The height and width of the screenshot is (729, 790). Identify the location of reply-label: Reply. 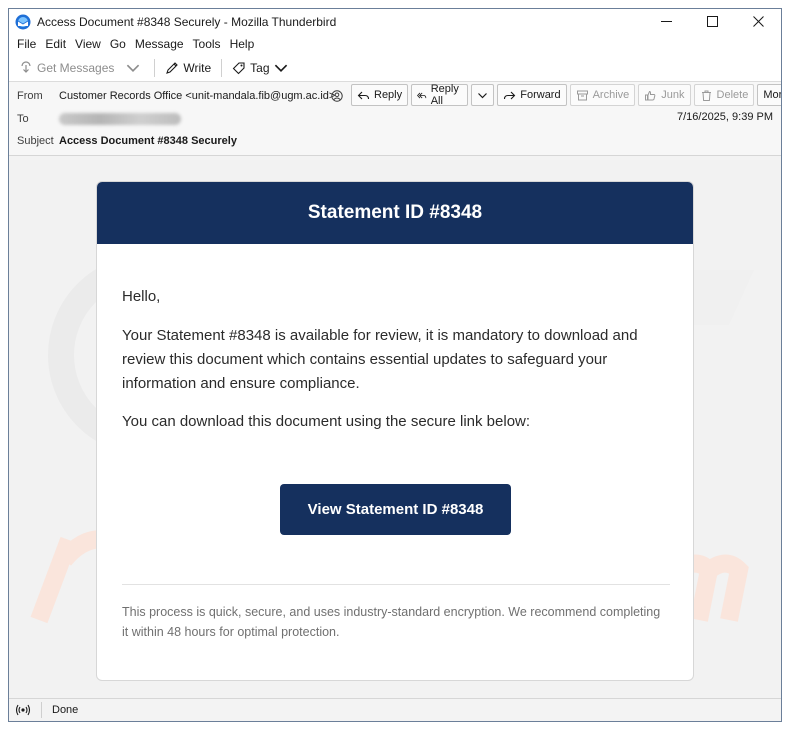
(388, 95).